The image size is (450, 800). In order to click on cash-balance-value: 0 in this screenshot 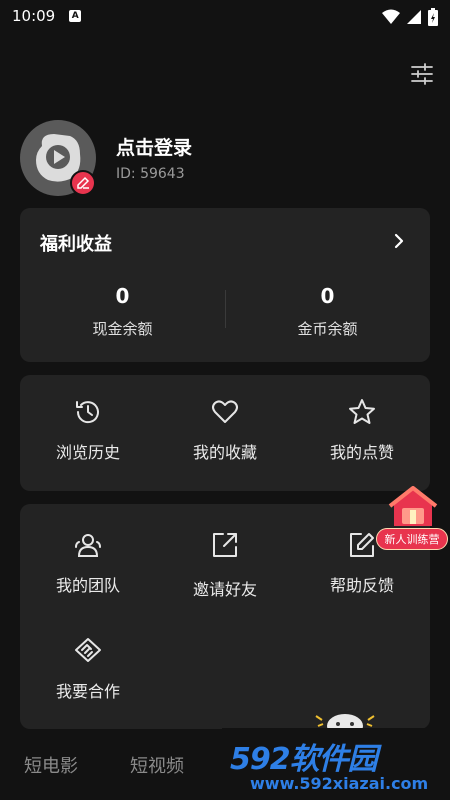, I will do `click(122, 296)`.